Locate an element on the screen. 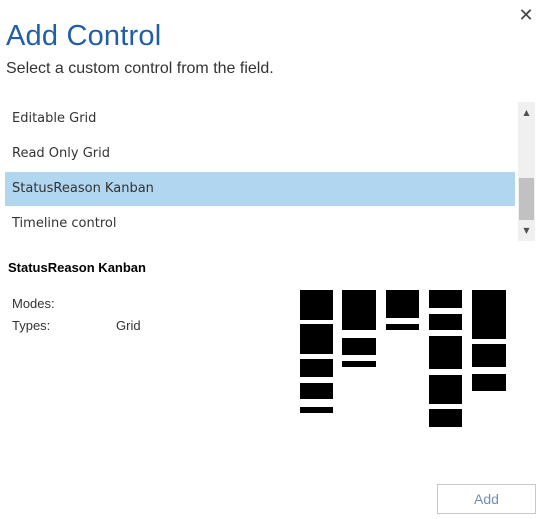  dialog-subtitle: Select a custom control from the field. is located at coordinates (140, 68).